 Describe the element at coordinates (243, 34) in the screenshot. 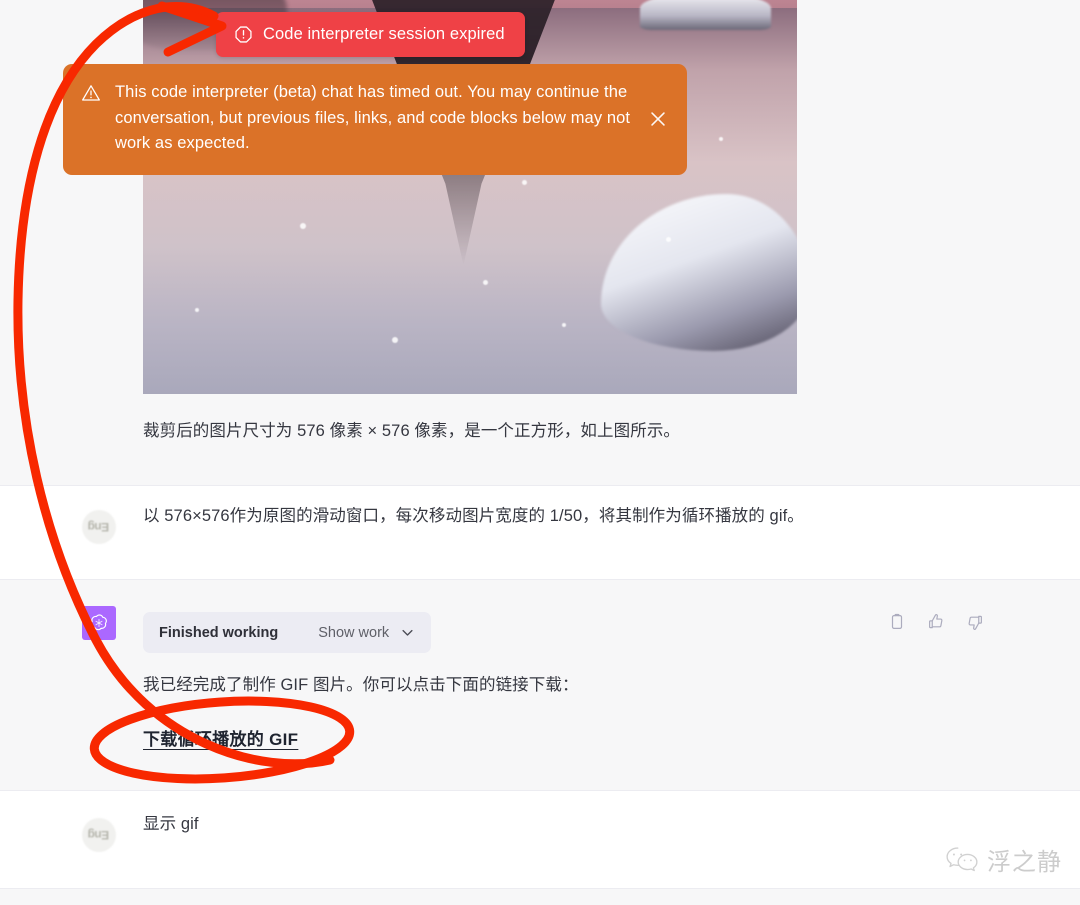

I see `alert-octagon-icon` at that location.